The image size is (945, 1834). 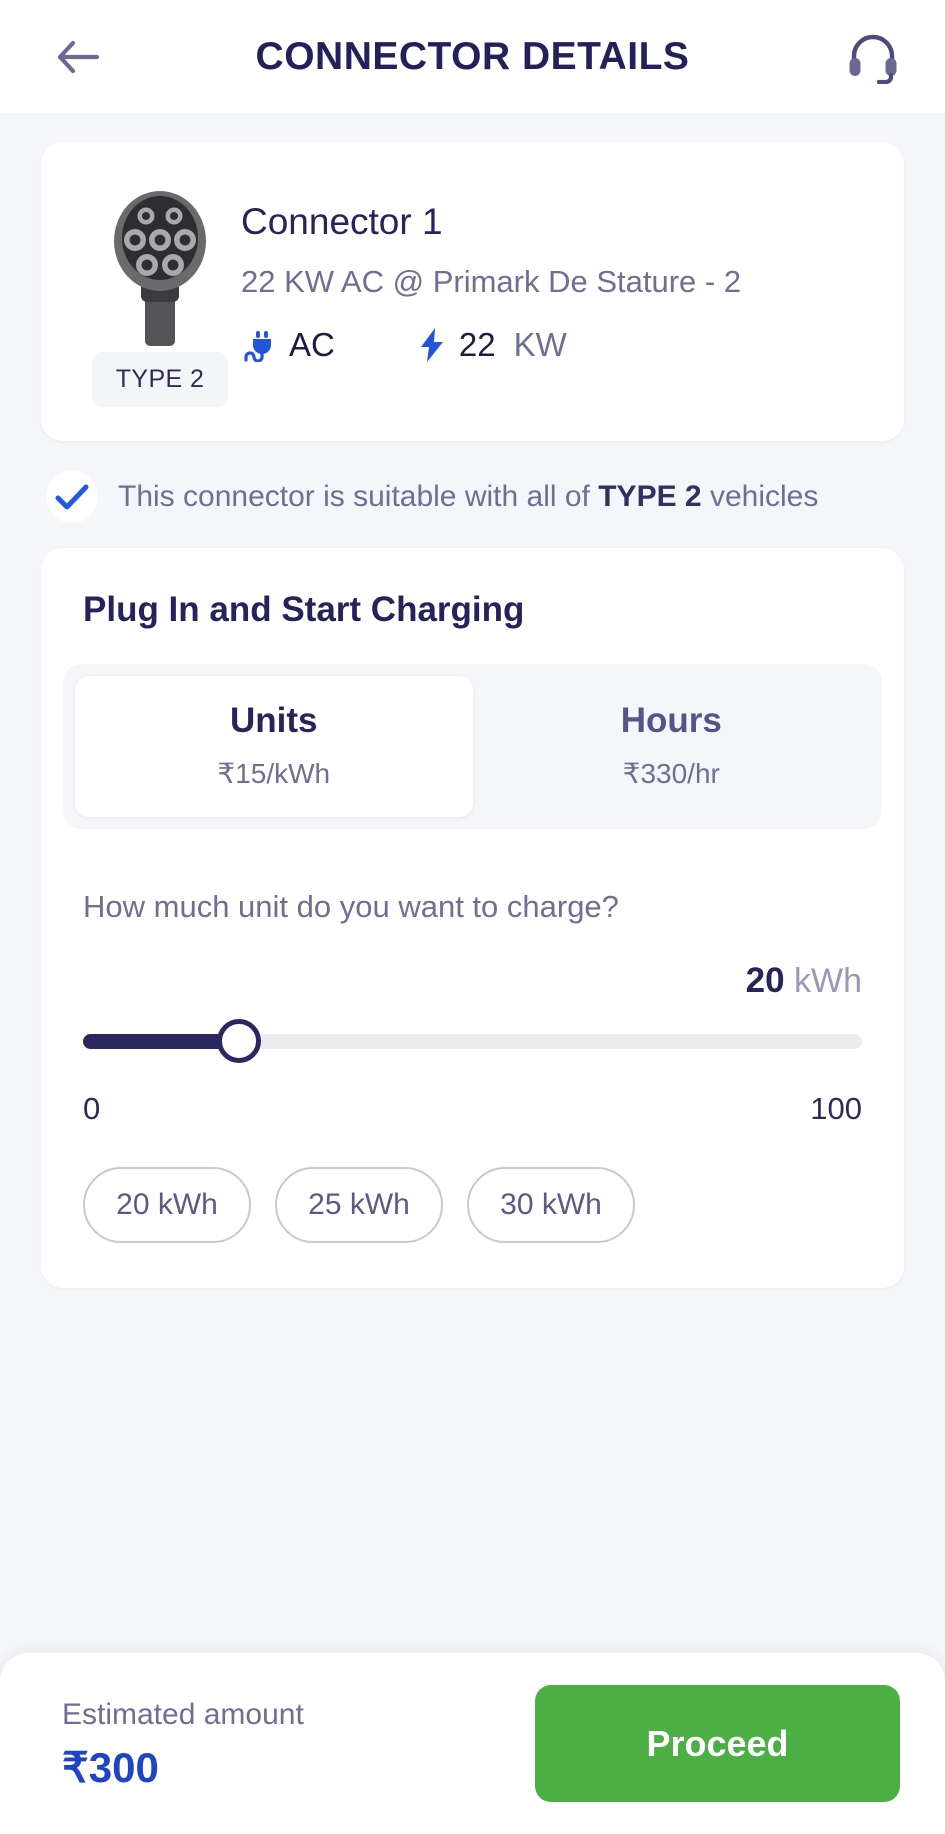 What do you see at coordinates (342, 221) in the screenshot?
I see `connector-name: Connector 1` at bounding box center [342, 221].